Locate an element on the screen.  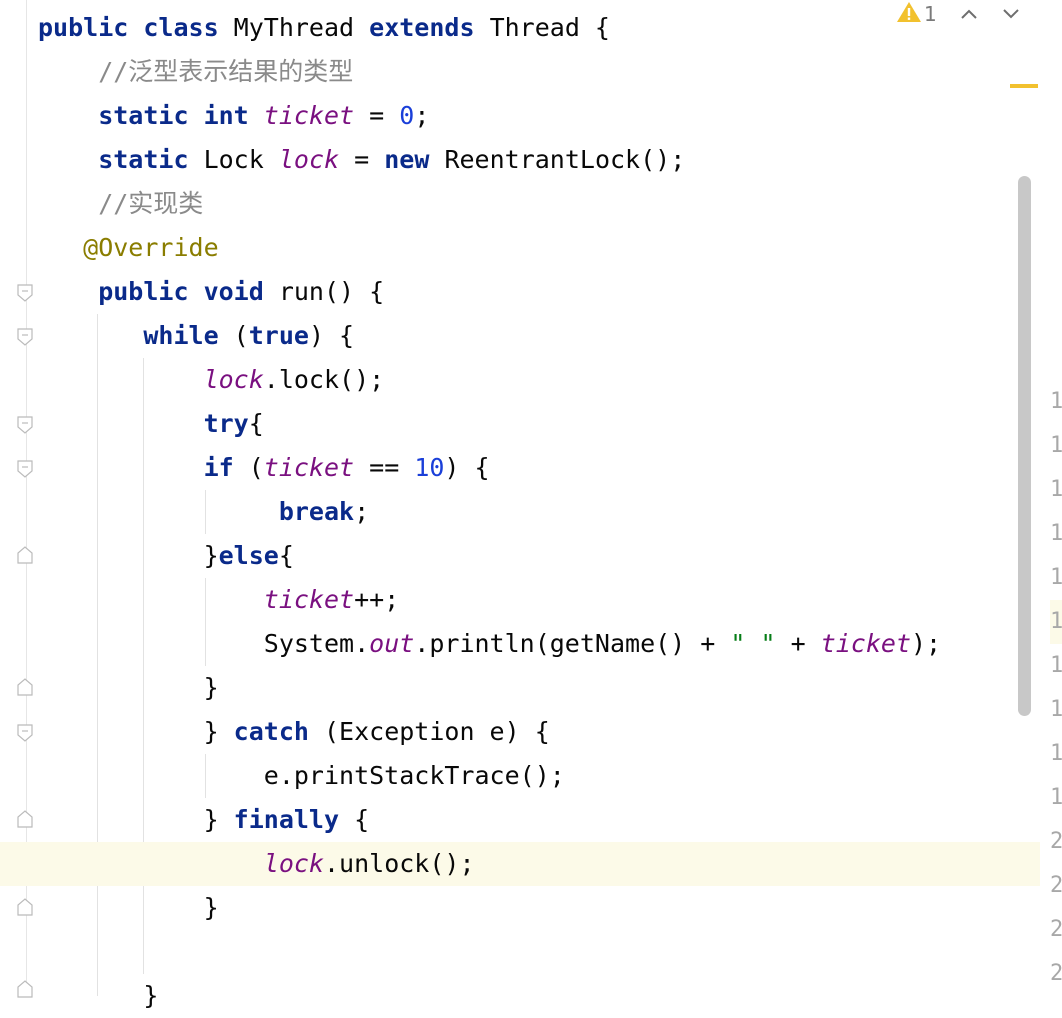
code-token: true is located at coordinates (278, 335).